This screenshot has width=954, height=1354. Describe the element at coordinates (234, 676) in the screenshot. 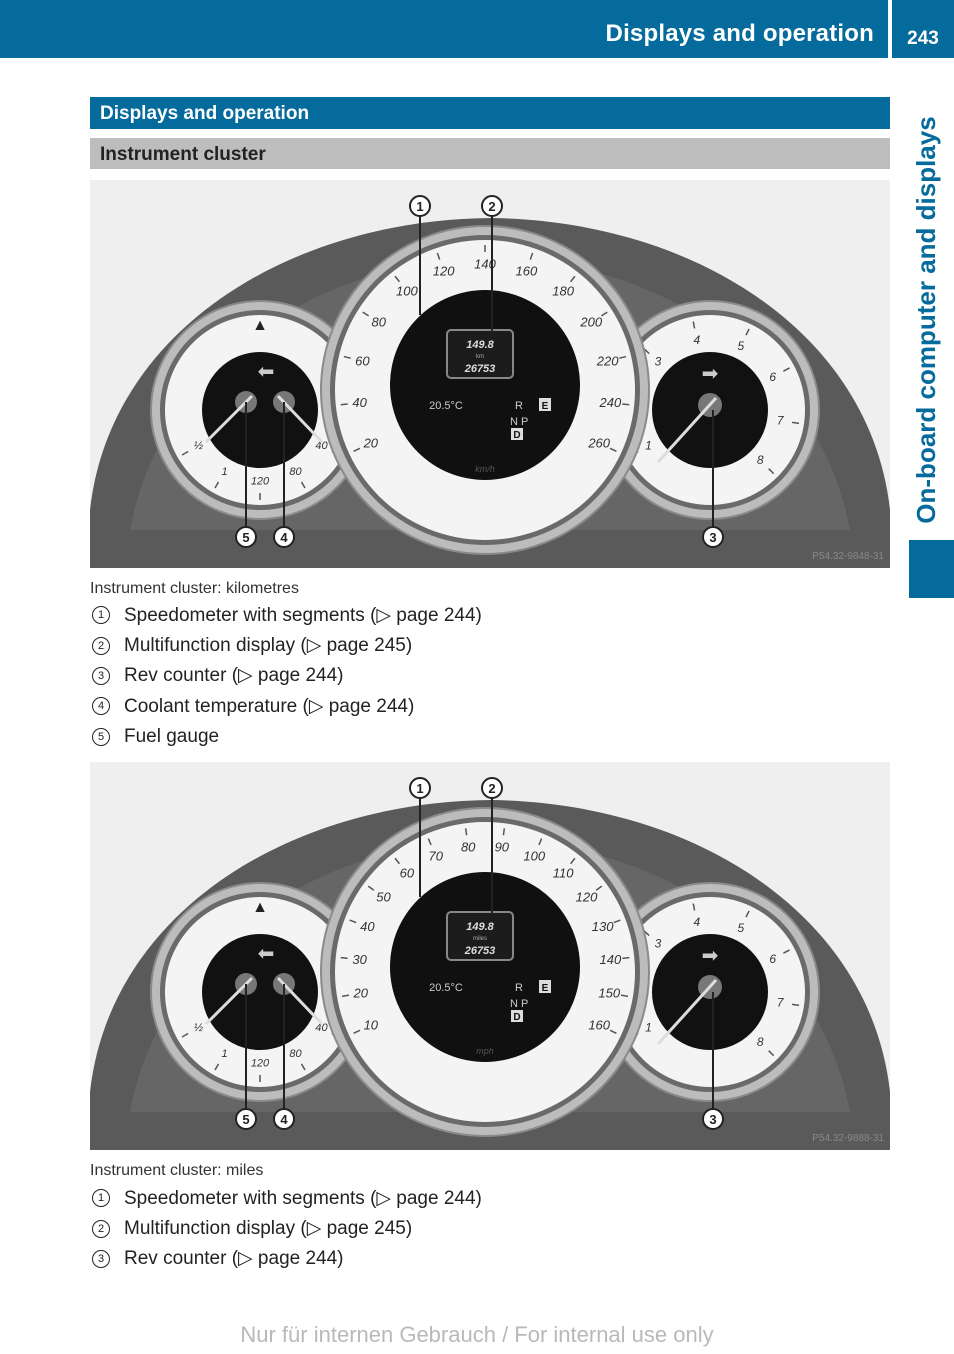

I see `legend-text: Rev counter (▷ page 244)` at that location.